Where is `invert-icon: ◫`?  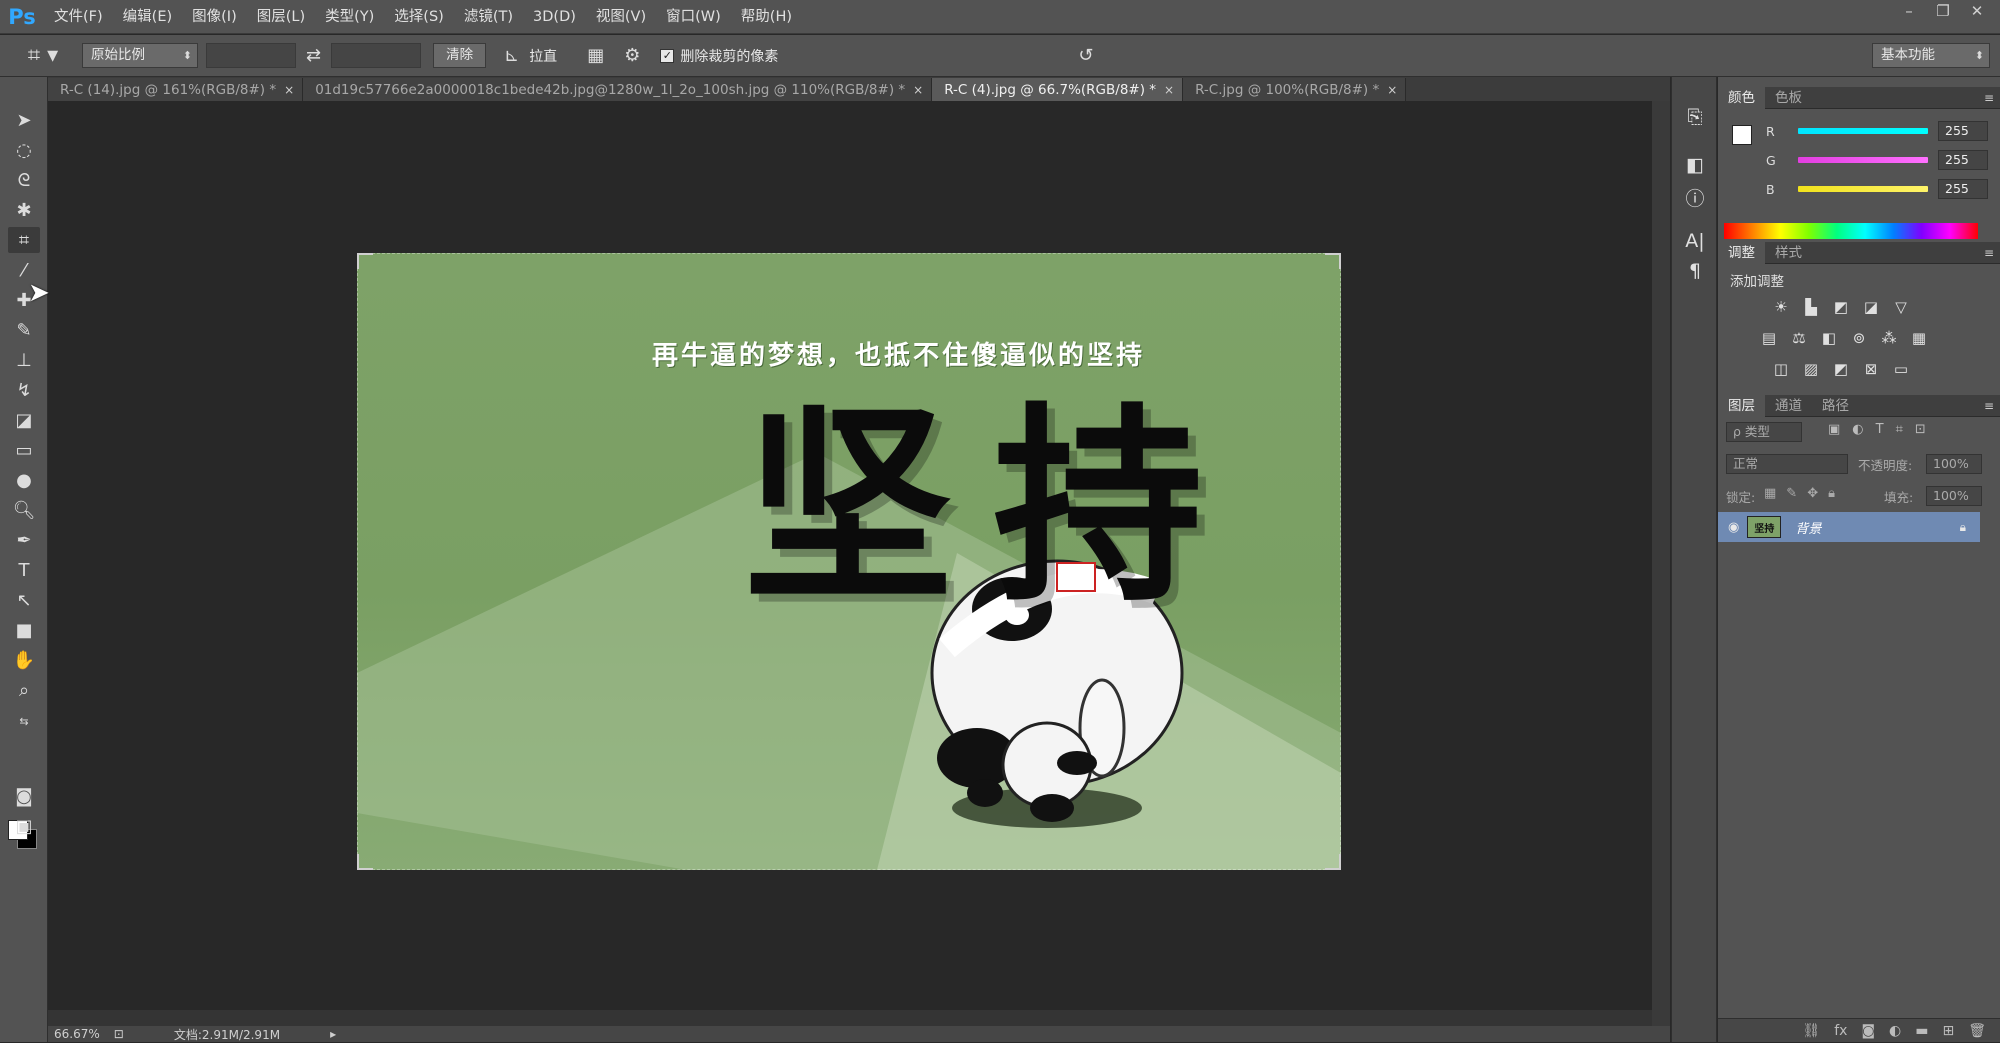 invert-icon: ◫ is located at coordinates (1781, 369).